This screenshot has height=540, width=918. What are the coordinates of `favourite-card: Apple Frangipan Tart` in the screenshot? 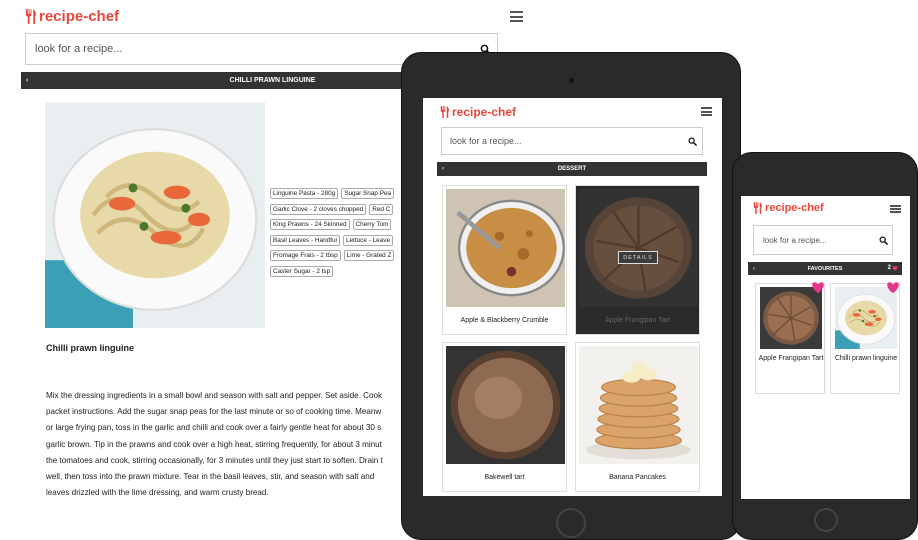 It's located at (790, 338).